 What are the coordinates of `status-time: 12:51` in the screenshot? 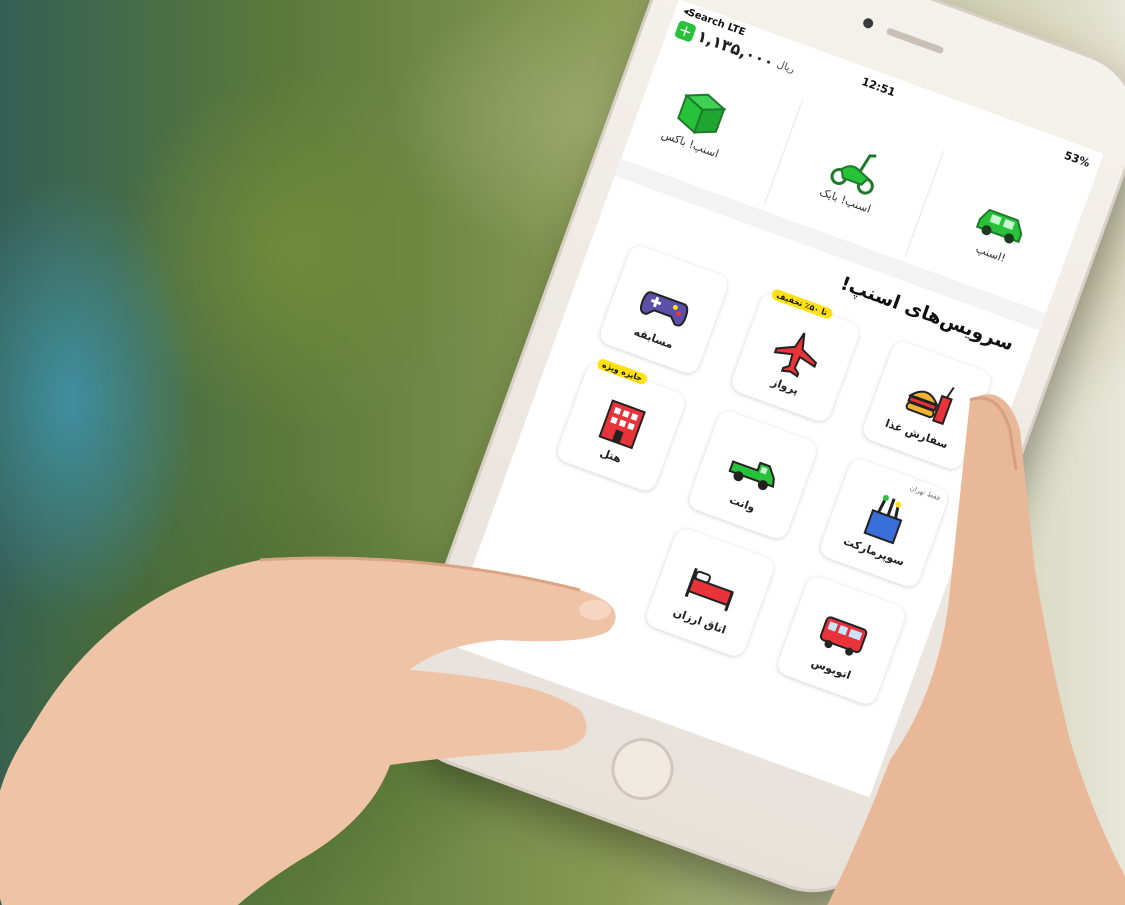 It's located at (878, 87).